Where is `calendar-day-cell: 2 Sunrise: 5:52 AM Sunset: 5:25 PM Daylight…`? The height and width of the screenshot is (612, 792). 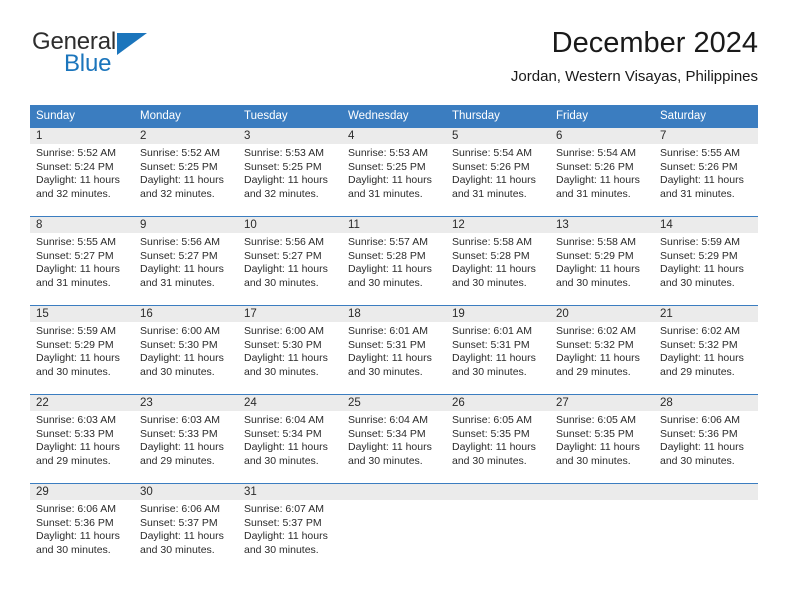
calendar-day-cell: 2 Sunrise: 5:52 AM Sunset: 5:25 PM Daylight… is located at coordinates (186, 172).